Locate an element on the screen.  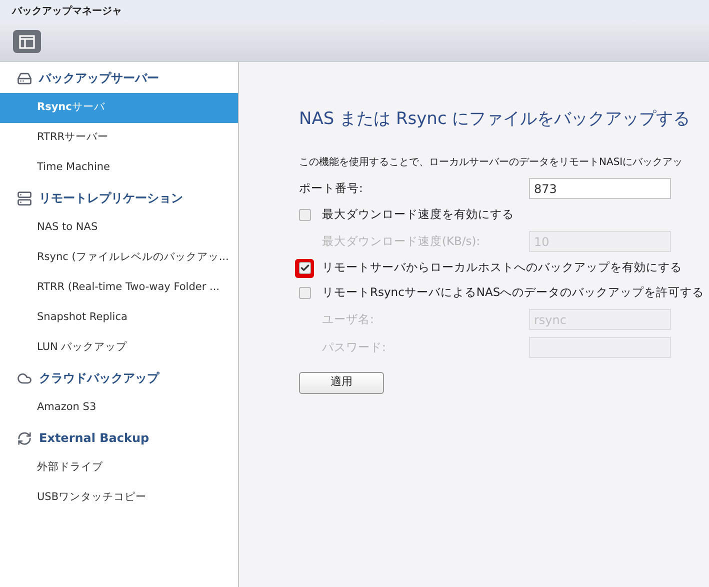
apply-button: 適用 is located at coordinates (341, 383).